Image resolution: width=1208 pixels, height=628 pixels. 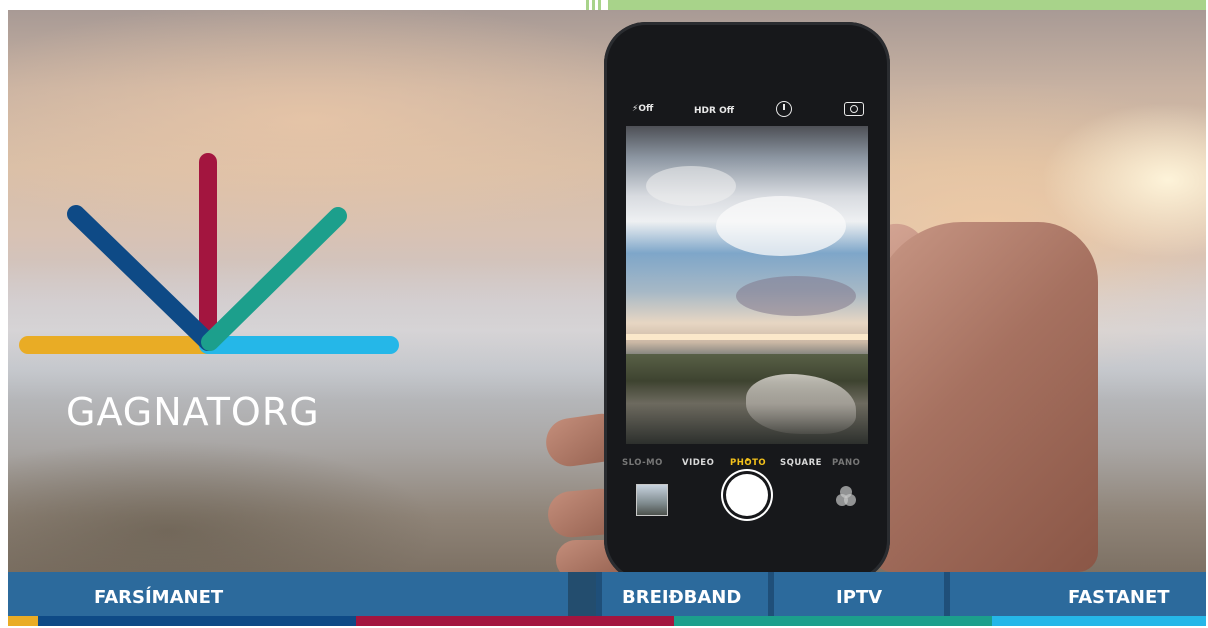 I want to click on camera-mode-selector: SLO-MO VIDEO PHOTO SQUARE PANO, so click(x=745, y=466).